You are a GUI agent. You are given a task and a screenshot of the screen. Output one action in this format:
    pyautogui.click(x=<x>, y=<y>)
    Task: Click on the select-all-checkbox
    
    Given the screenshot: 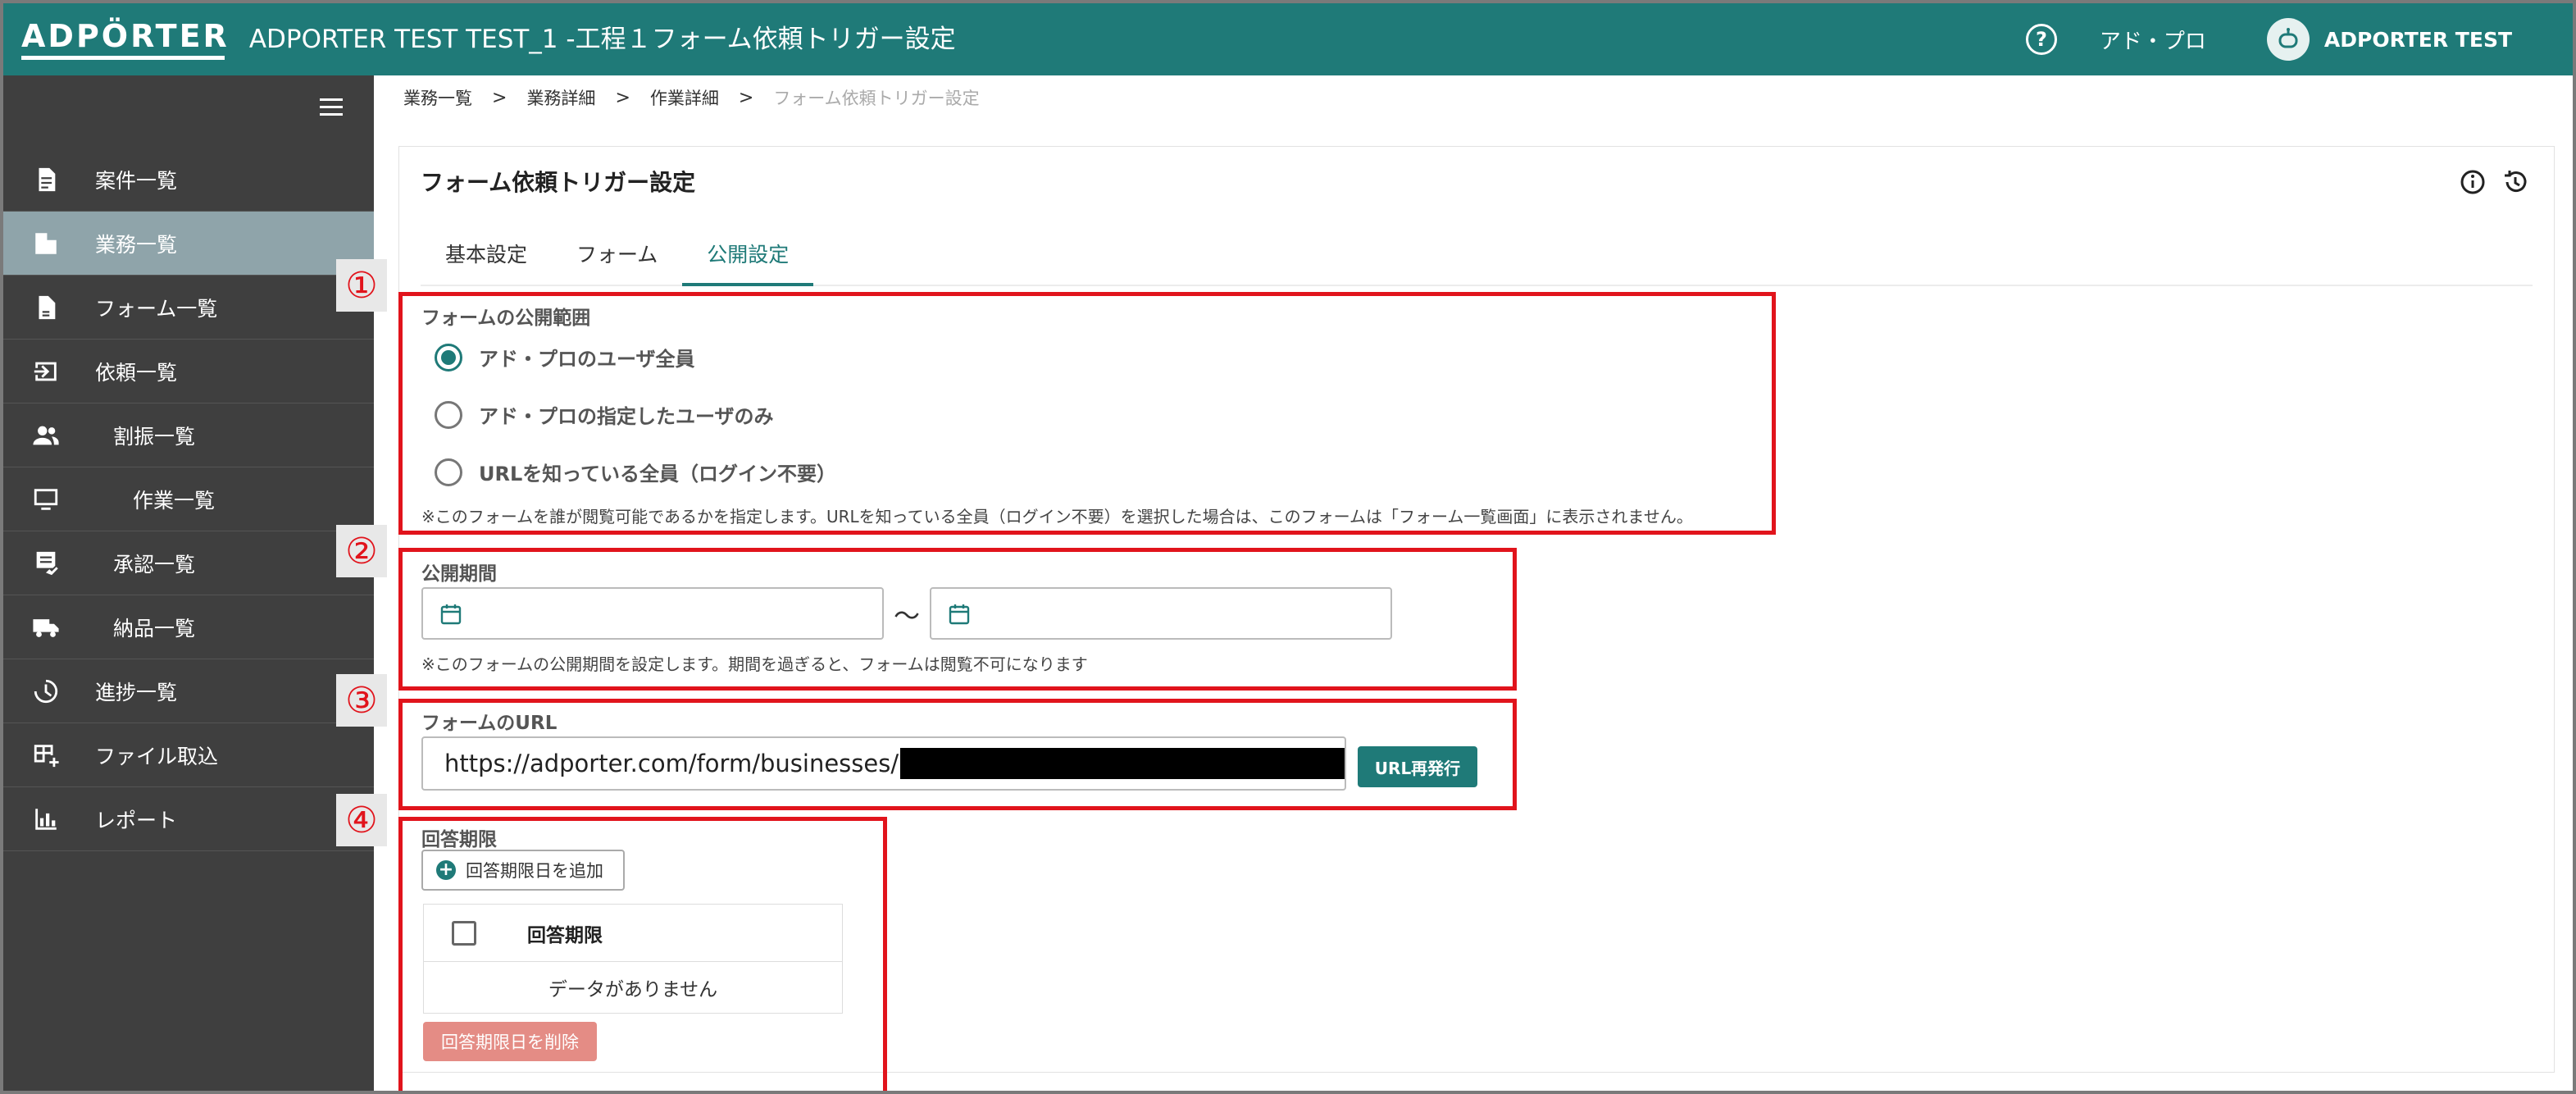 What is the action you would take?
    pyautogui.click(x=464, y=933)
    